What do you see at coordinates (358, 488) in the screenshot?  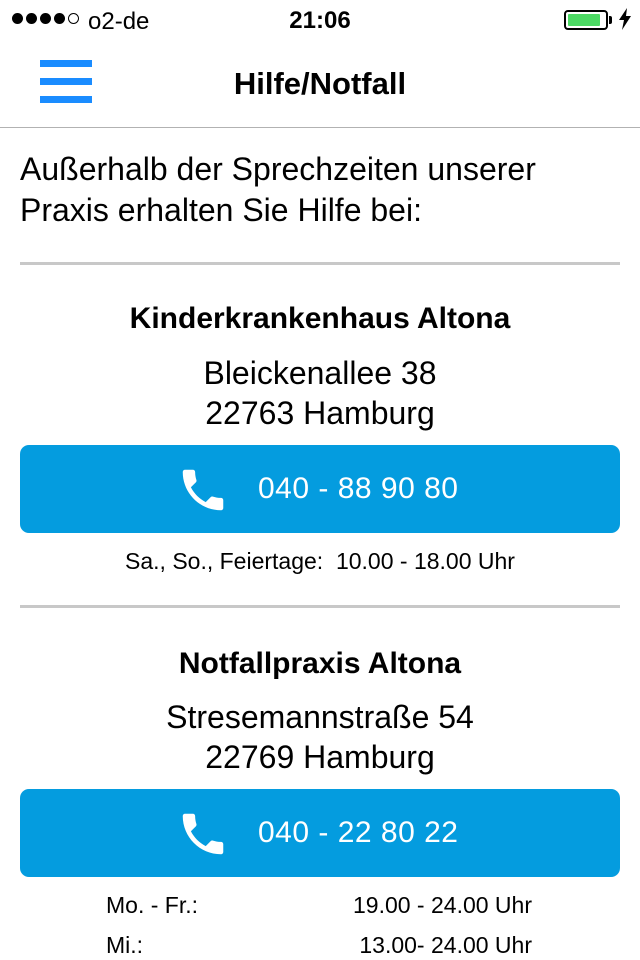 I see `phone-number: 040 - 88 90 80` at bounding box center [358, 488].